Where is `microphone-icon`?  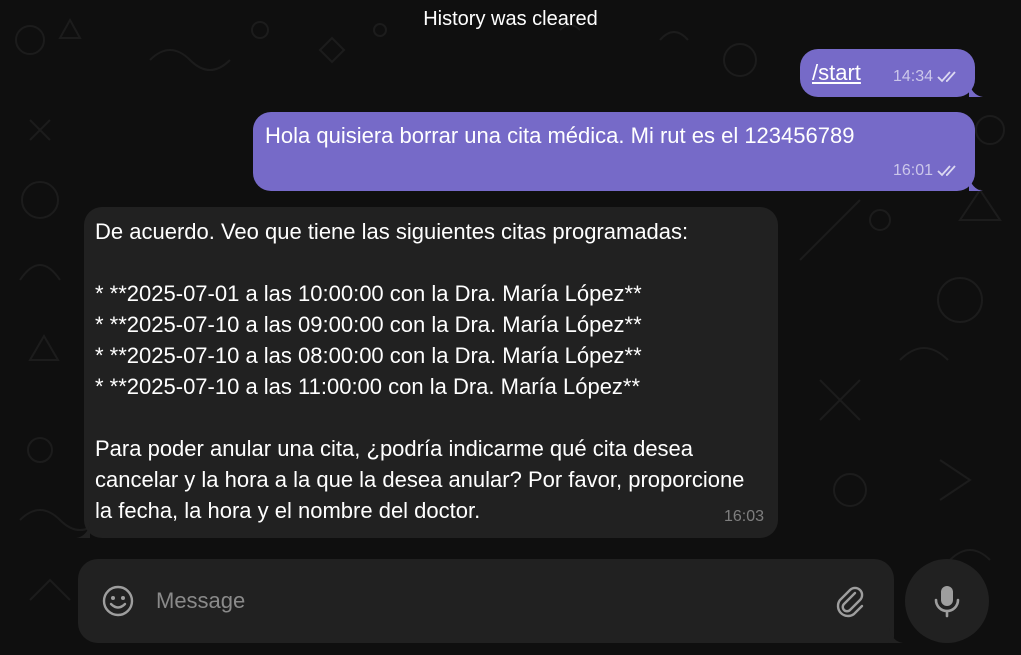 microphone-icon is located at coordinates (947, 602).